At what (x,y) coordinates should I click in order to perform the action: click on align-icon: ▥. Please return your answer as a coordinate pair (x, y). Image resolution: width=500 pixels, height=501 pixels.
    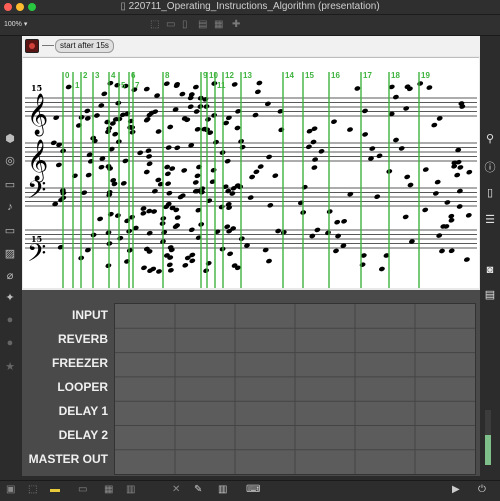
    Looking at the image, I should click on (130, 489).